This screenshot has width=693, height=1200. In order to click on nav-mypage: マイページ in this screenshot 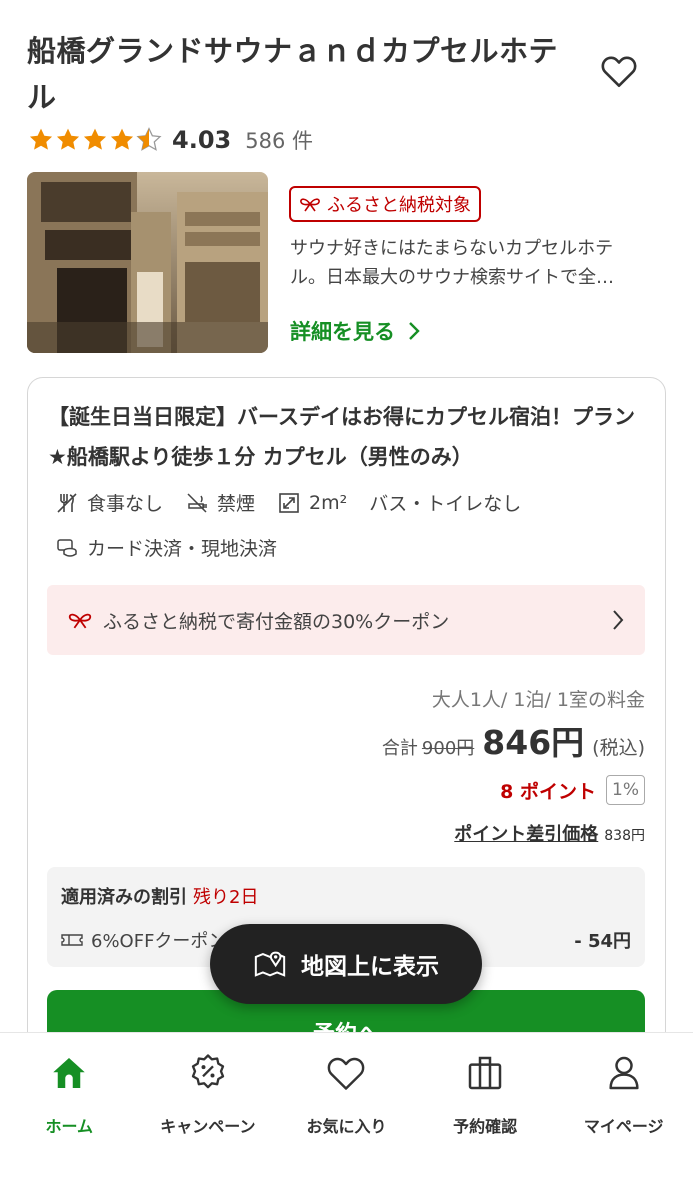, I will do `click(623, 1116)`.